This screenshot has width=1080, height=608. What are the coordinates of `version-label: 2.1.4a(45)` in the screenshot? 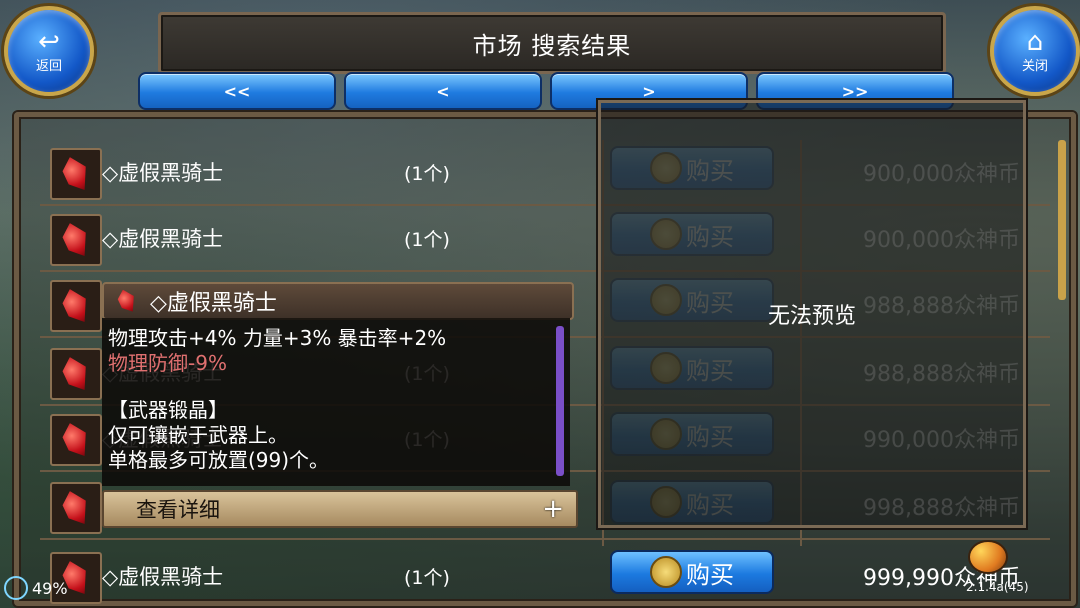 It's located at (997, 587).